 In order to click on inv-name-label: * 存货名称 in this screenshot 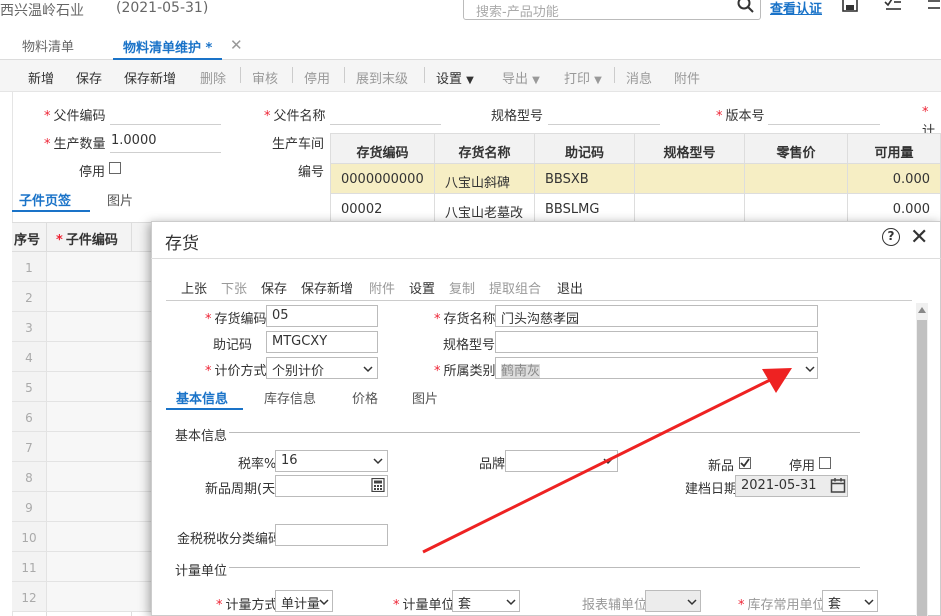, I will do `click(465, 319)`.